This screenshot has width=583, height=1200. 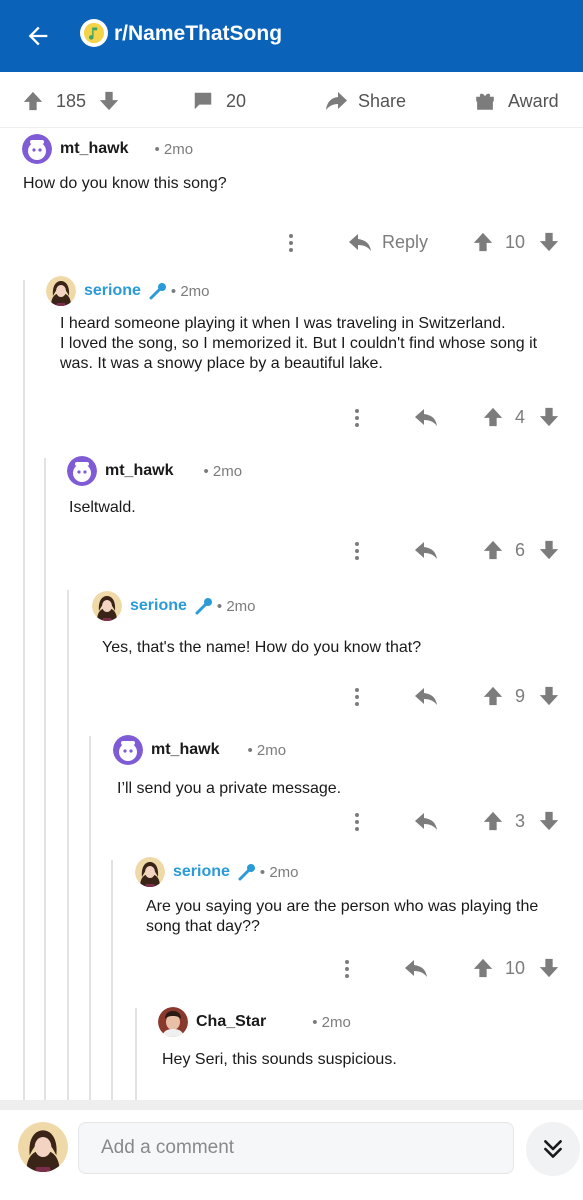 I want to click on comment-vote-count: 9, so click(x=520, y=696).